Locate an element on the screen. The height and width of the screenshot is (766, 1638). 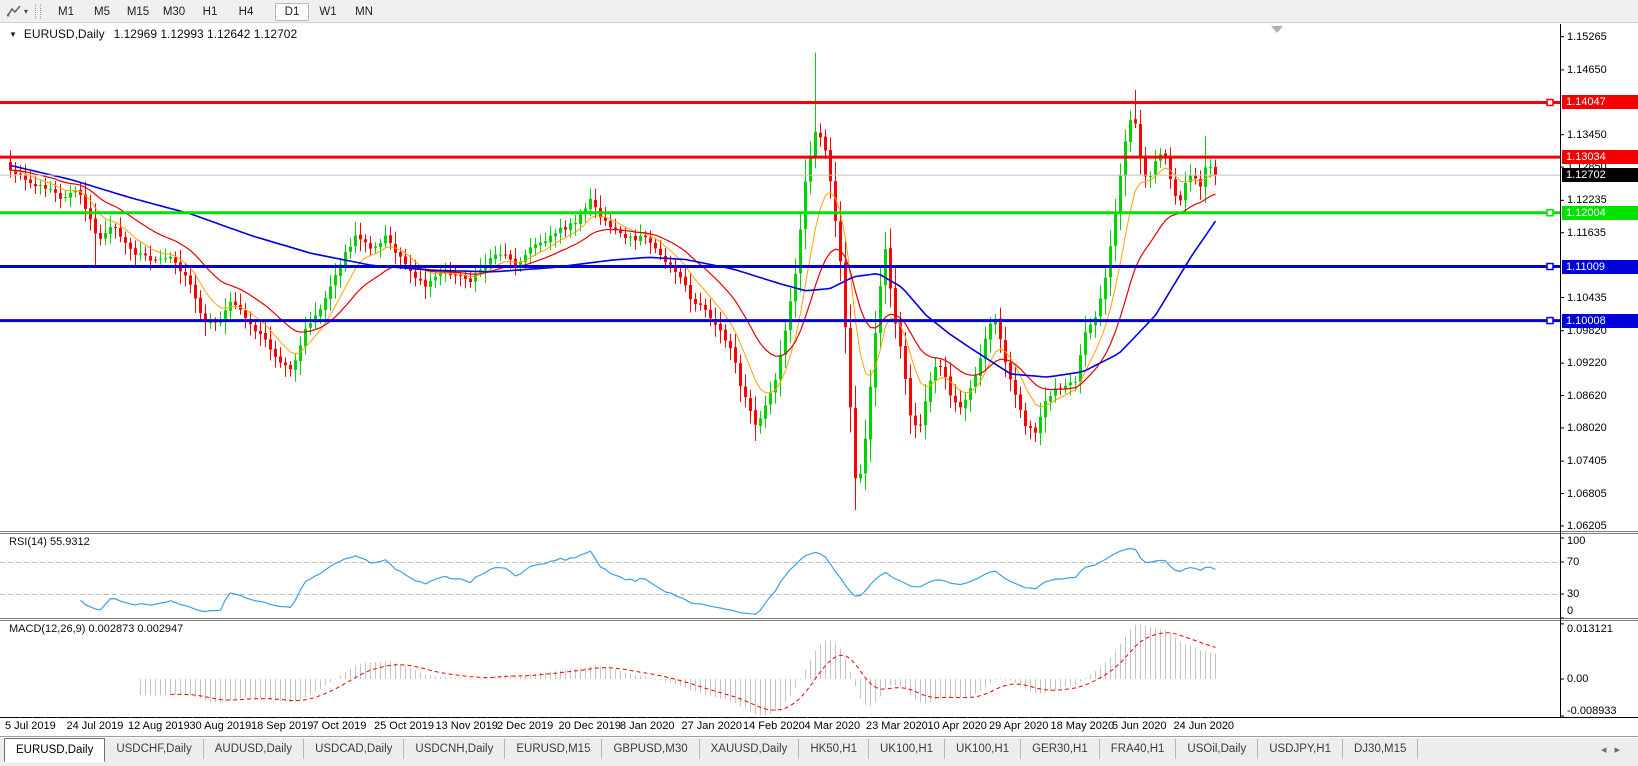
date-axis-label: 30 Aug 2019 is located at coordinates (220, 726).